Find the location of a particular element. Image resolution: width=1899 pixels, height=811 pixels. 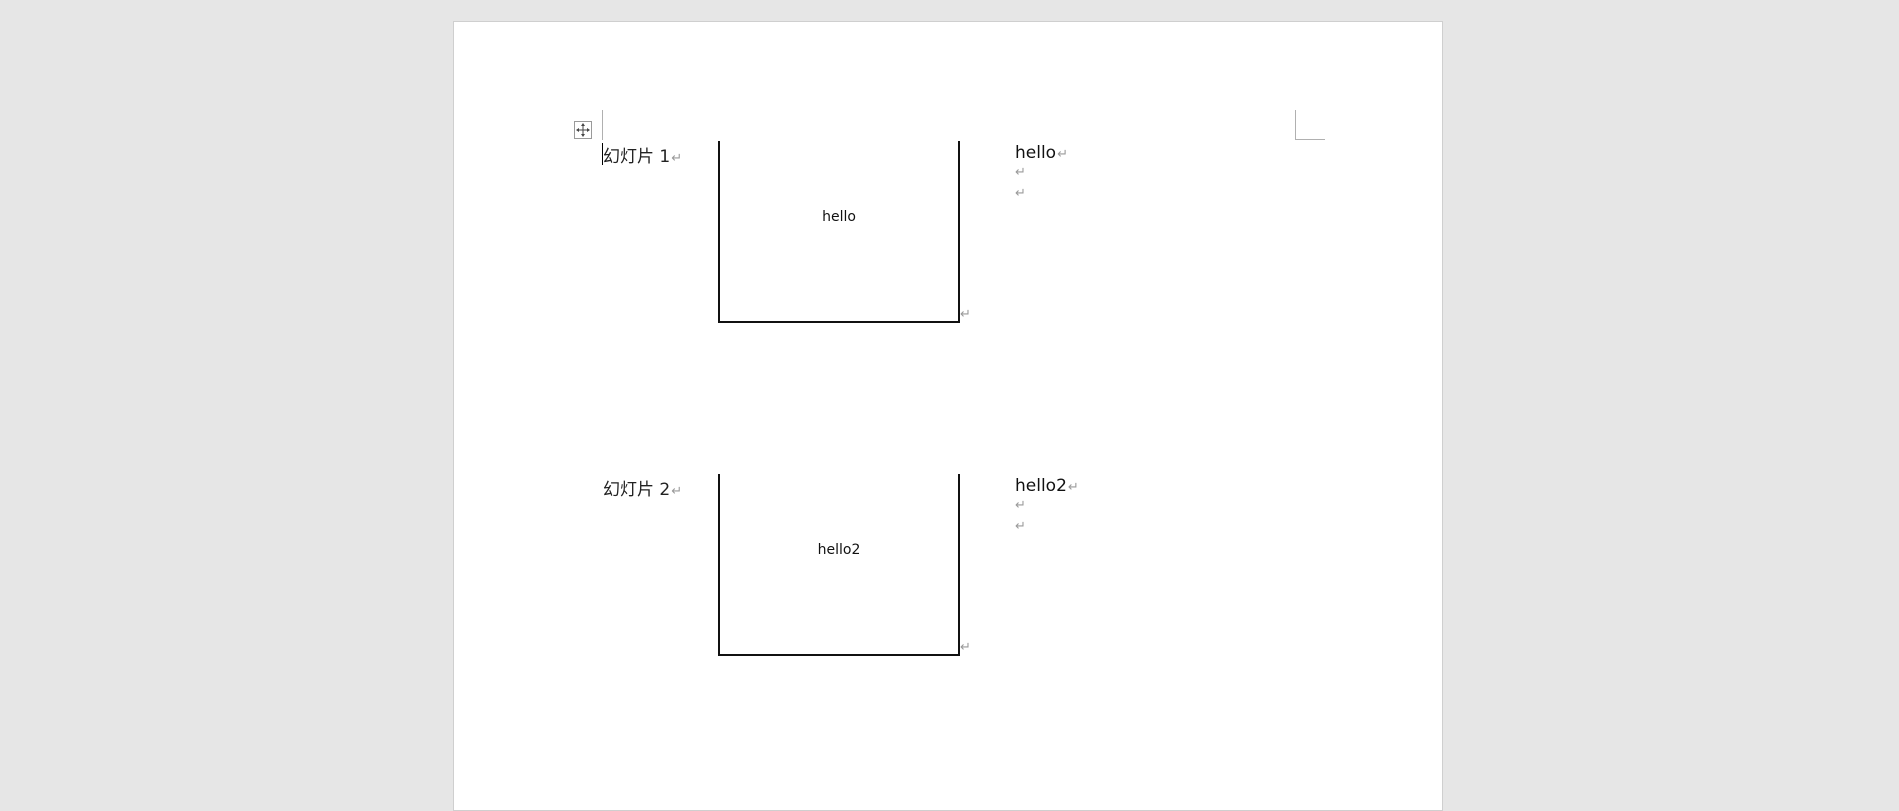

slide-notes: hello ↵ ↵ ↵ is located at coordinates (1041, 175).